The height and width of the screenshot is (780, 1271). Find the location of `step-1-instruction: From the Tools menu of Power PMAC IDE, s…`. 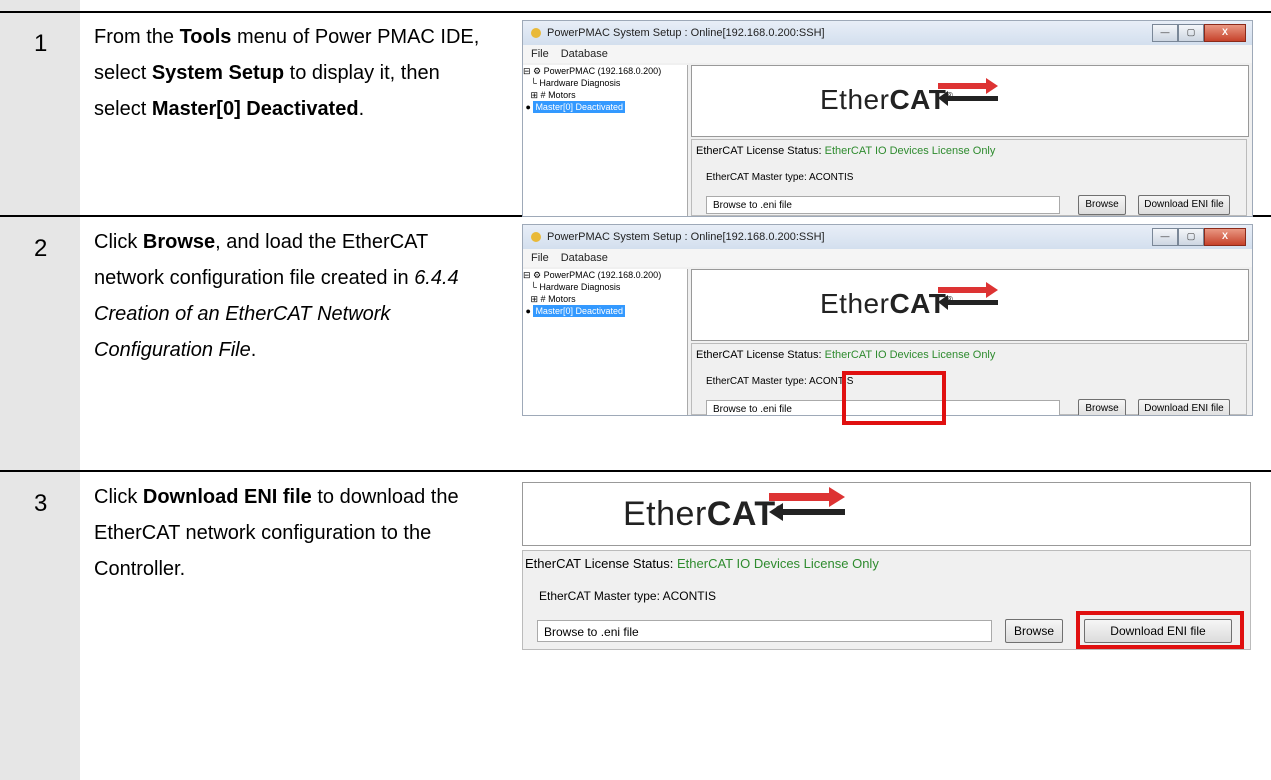

step-1-instruction: From the Tools menu of Power PMAC IDE, s… is located at coordinates (287, 73).